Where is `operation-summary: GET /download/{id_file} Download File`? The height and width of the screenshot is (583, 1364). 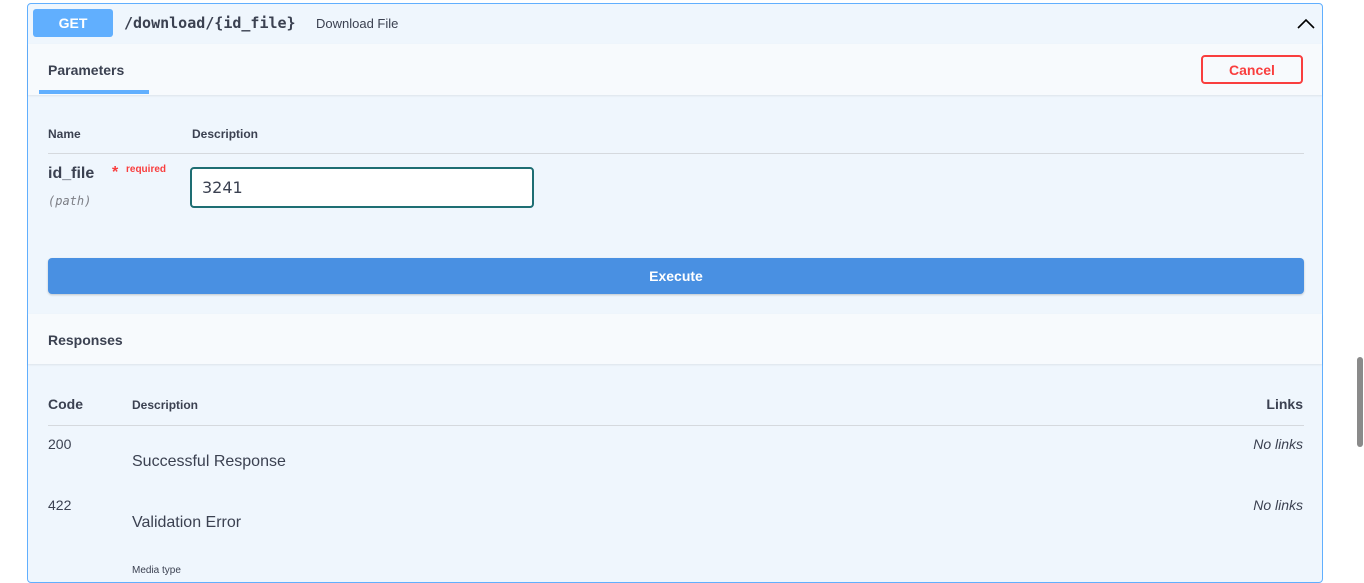 operation-summary: GET /download/{id_file} Download File is located at coordinates (675, 24).